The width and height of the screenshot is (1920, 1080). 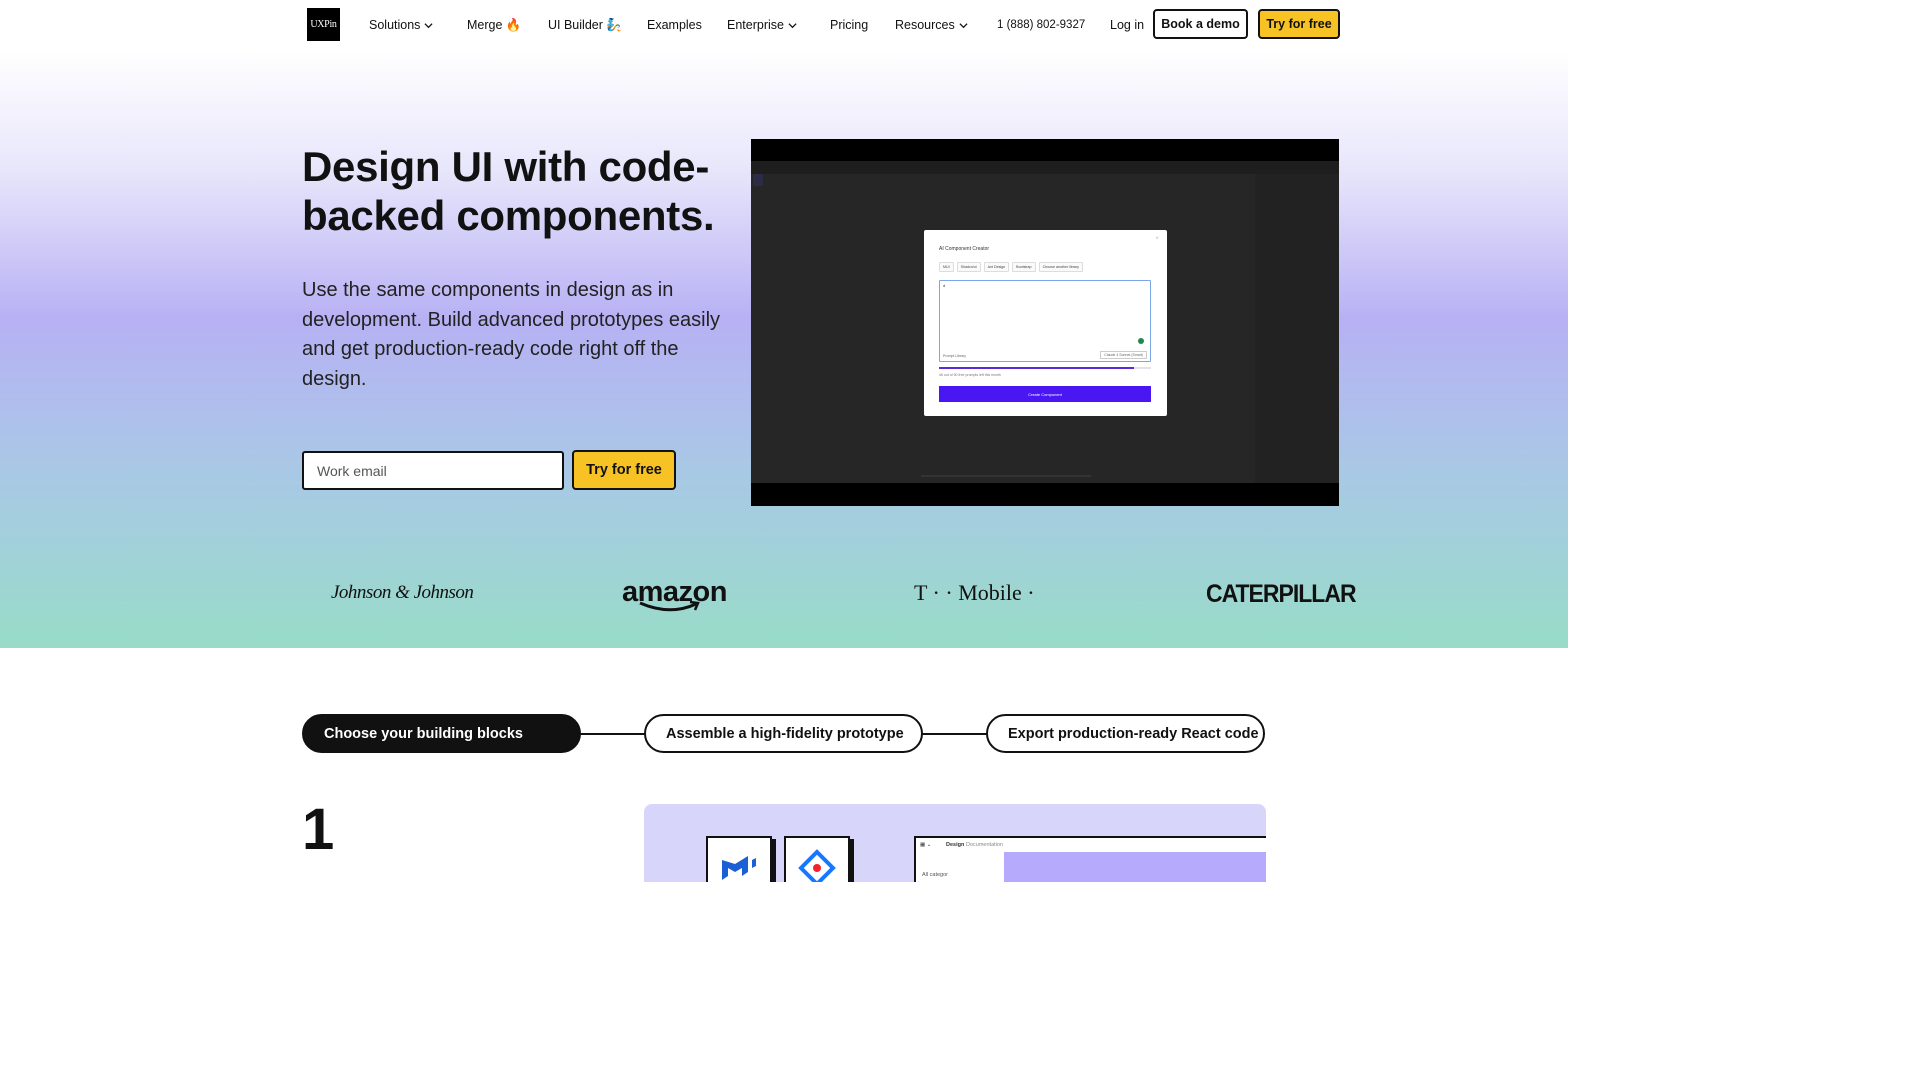 I want to click on category-select: All categor, so click(x=935, y=875).